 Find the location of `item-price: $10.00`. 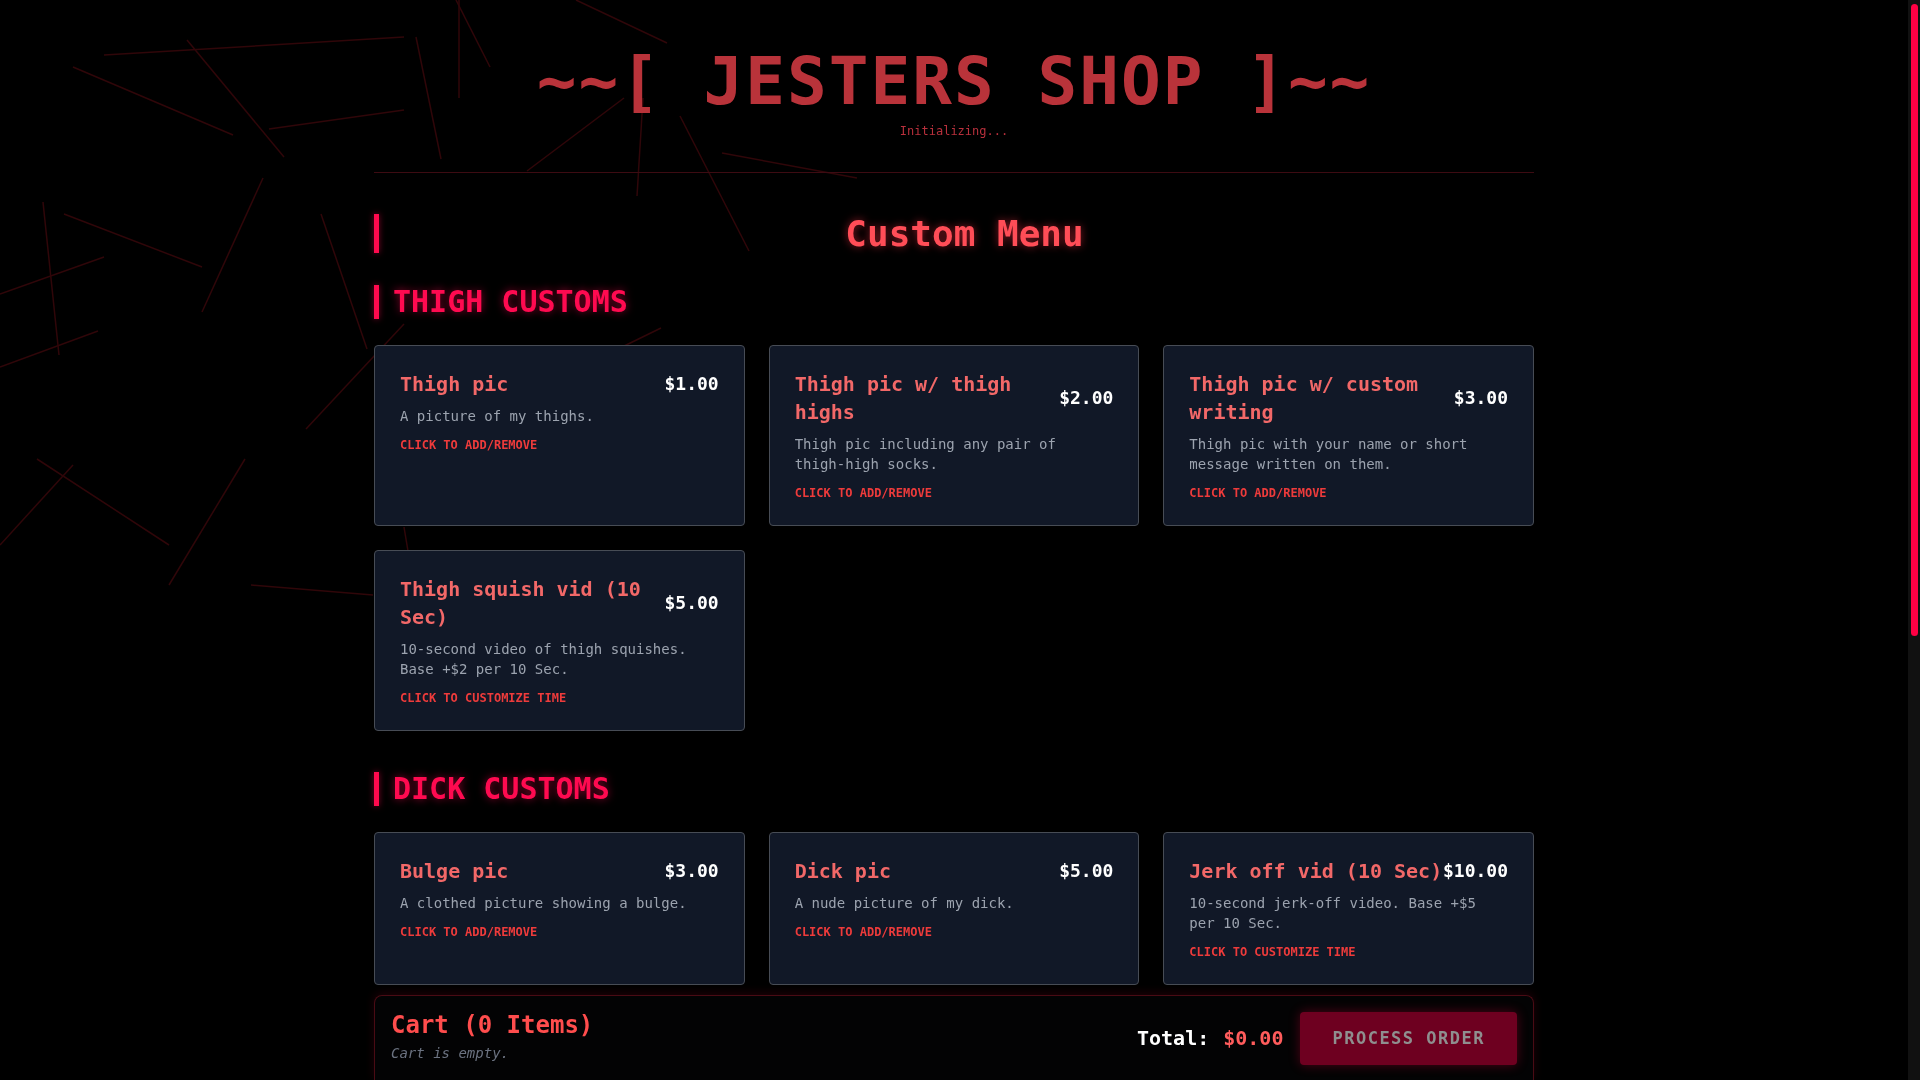

item-price: $10.00 is located at coordinates (1475, 871).